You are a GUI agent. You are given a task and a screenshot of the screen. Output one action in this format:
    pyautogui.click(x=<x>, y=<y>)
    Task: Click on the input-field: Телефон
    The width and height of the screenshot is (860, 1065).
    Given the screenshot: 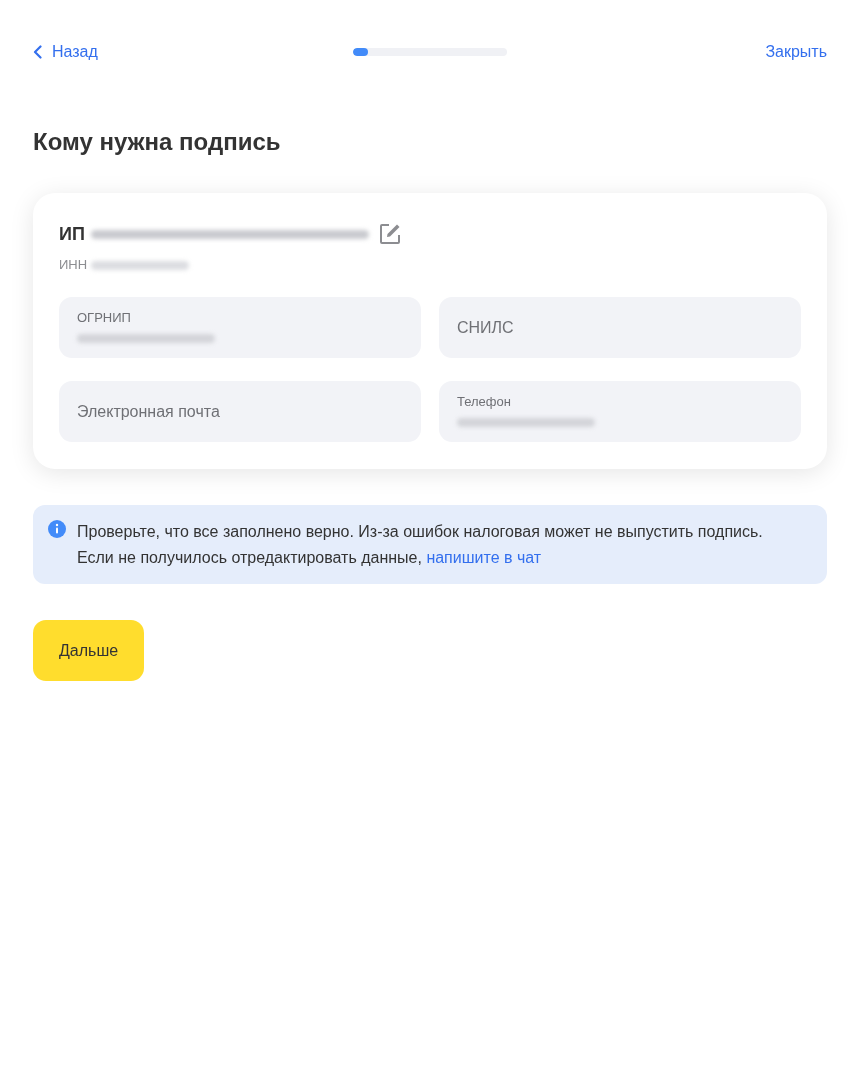 What is the action you would take?
    pyautogui.click(x=620, y=411)
    